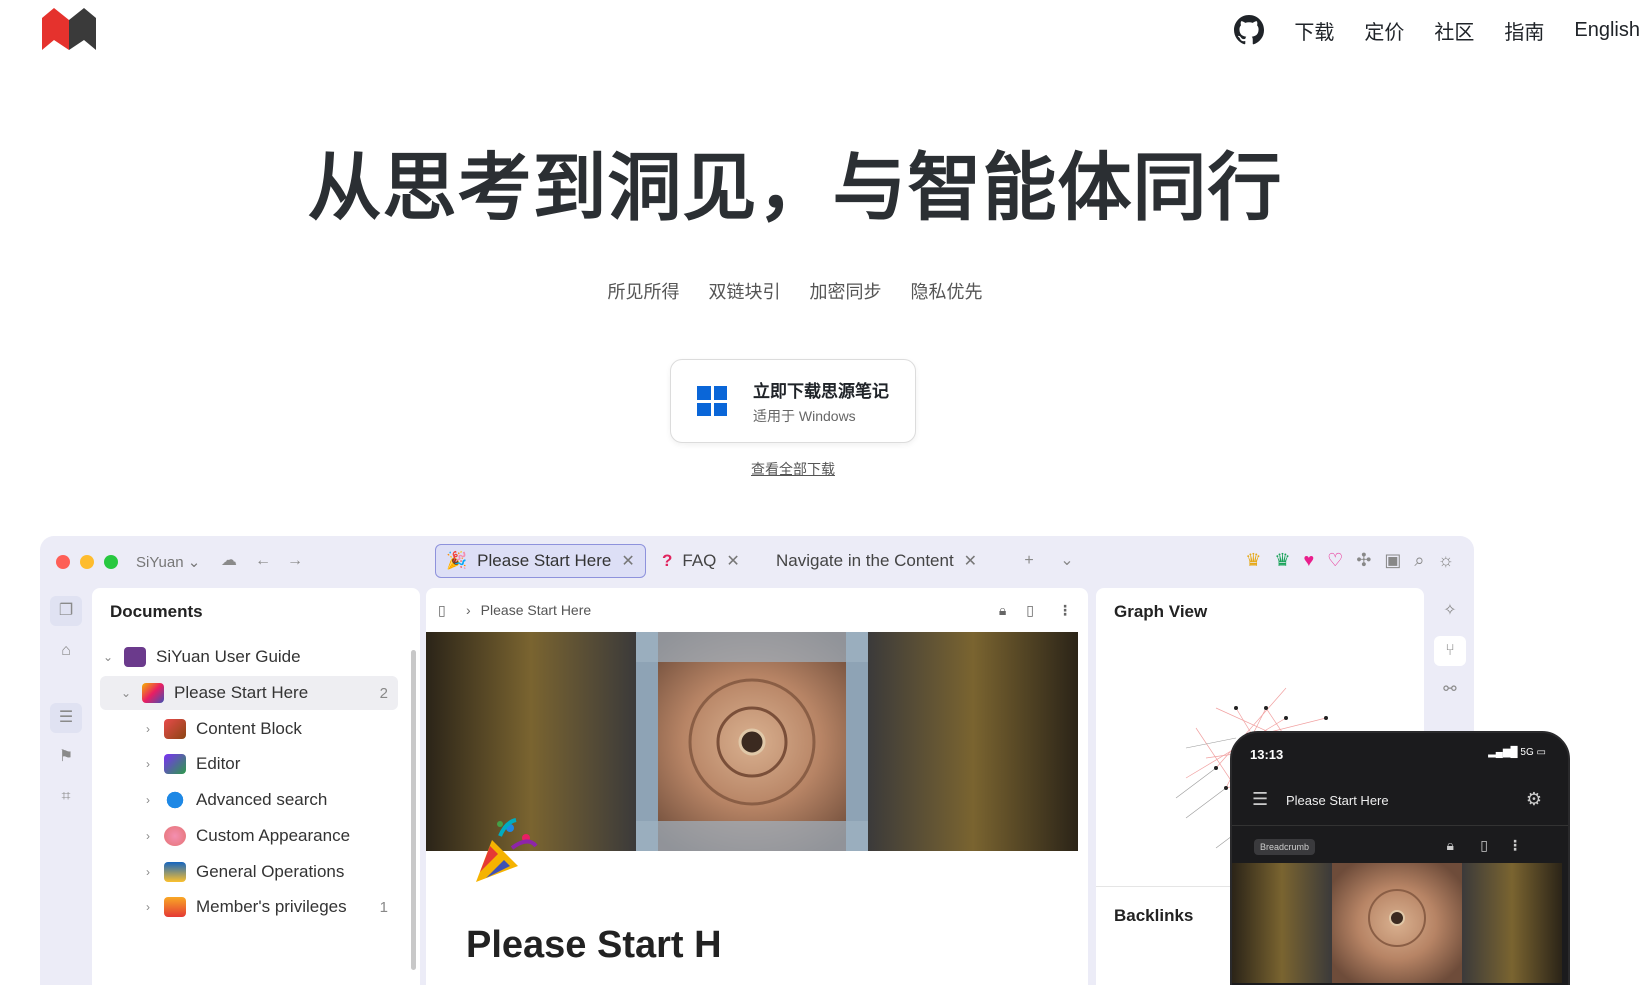  What do you see at coordinates (63, 562) in the screenshot?
I see `close-dot` at bounding box center [63, 562].